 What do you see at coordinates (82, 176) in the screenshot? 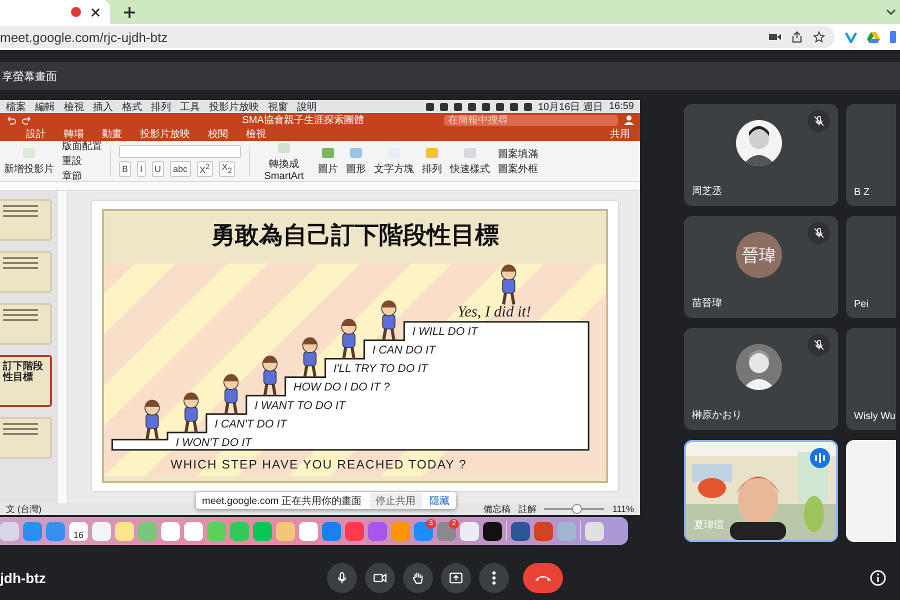
I see `section-button: 章節` at bounding box center [82, 176].